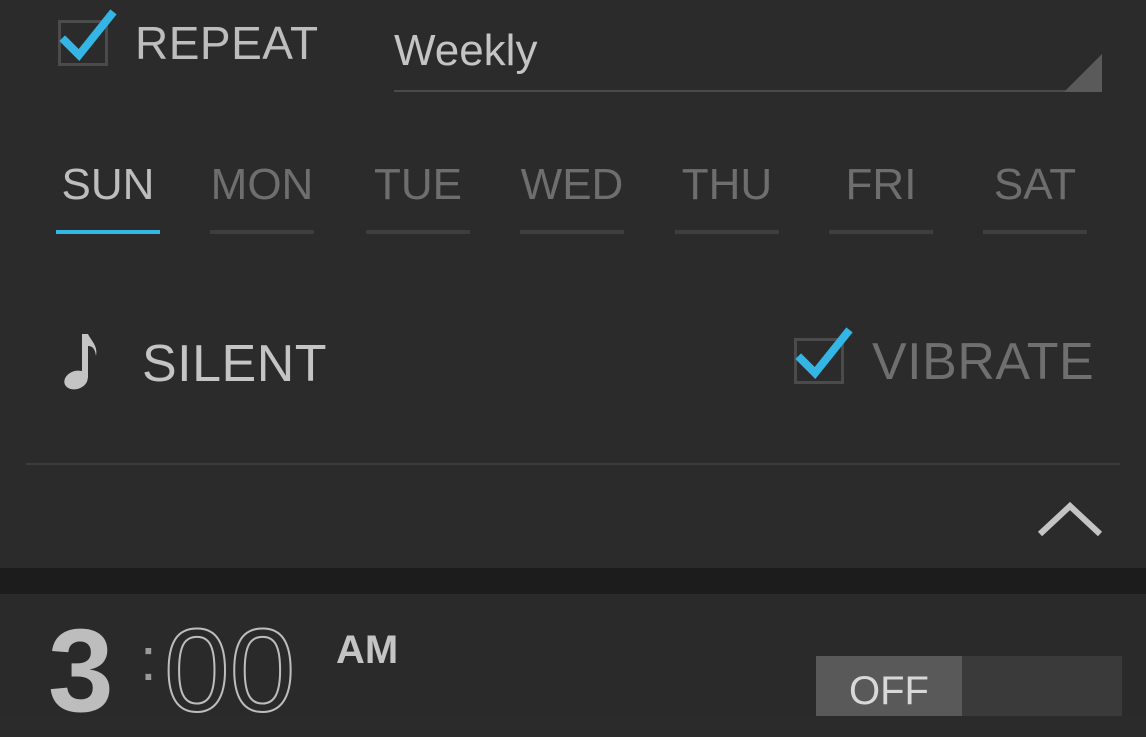  Describe the element at coordinates (969, 686) in the screenshot. I see `alarm-toggle: OFF` at that location.